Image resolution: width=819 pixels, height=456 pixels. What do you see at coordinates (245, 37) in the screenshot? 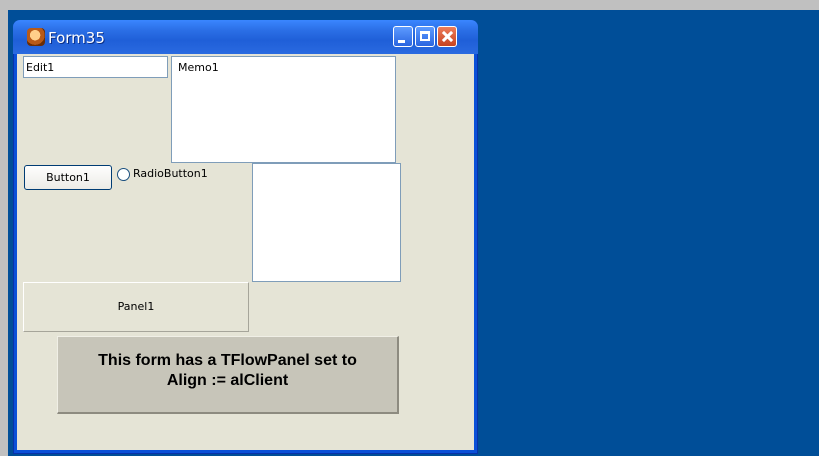
I see `title-bar: Form35` at bounding box center [245, 37].